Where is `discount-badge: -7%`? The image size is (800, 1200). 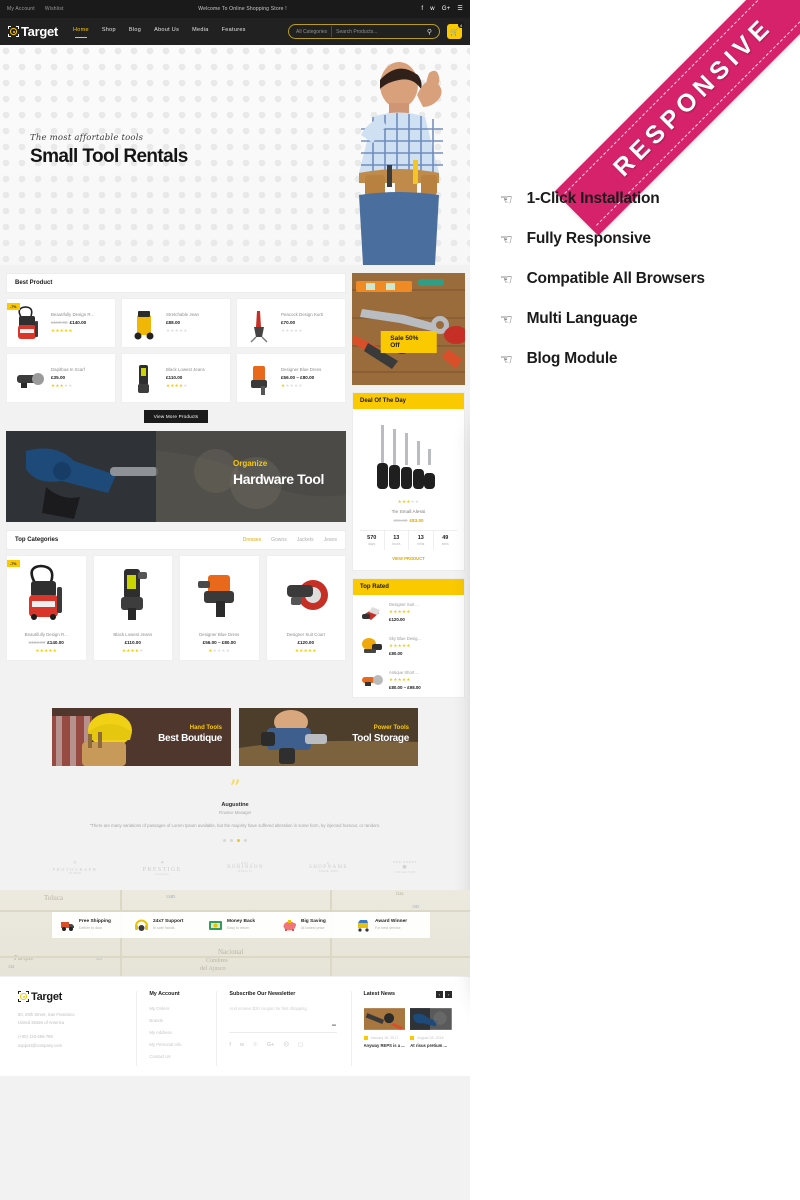 discount-badge: -7% is located at coordinates (14, 563).